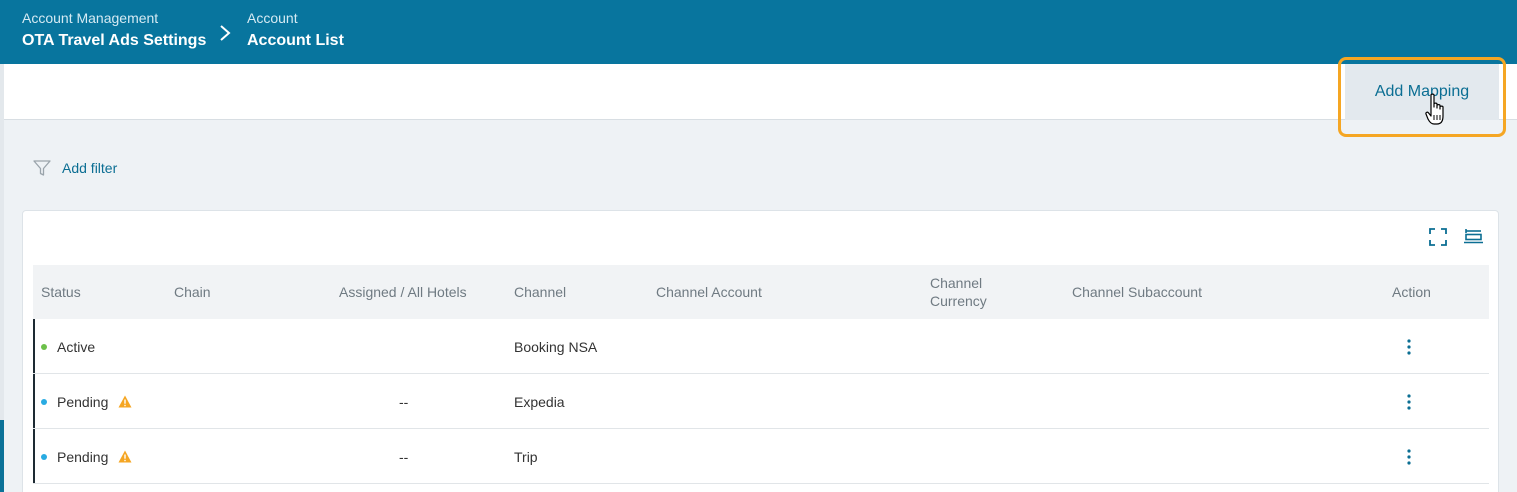 The height and width of the screenshot is (492, 1517). I want to click on status-cell: Active, so click(68, 346).